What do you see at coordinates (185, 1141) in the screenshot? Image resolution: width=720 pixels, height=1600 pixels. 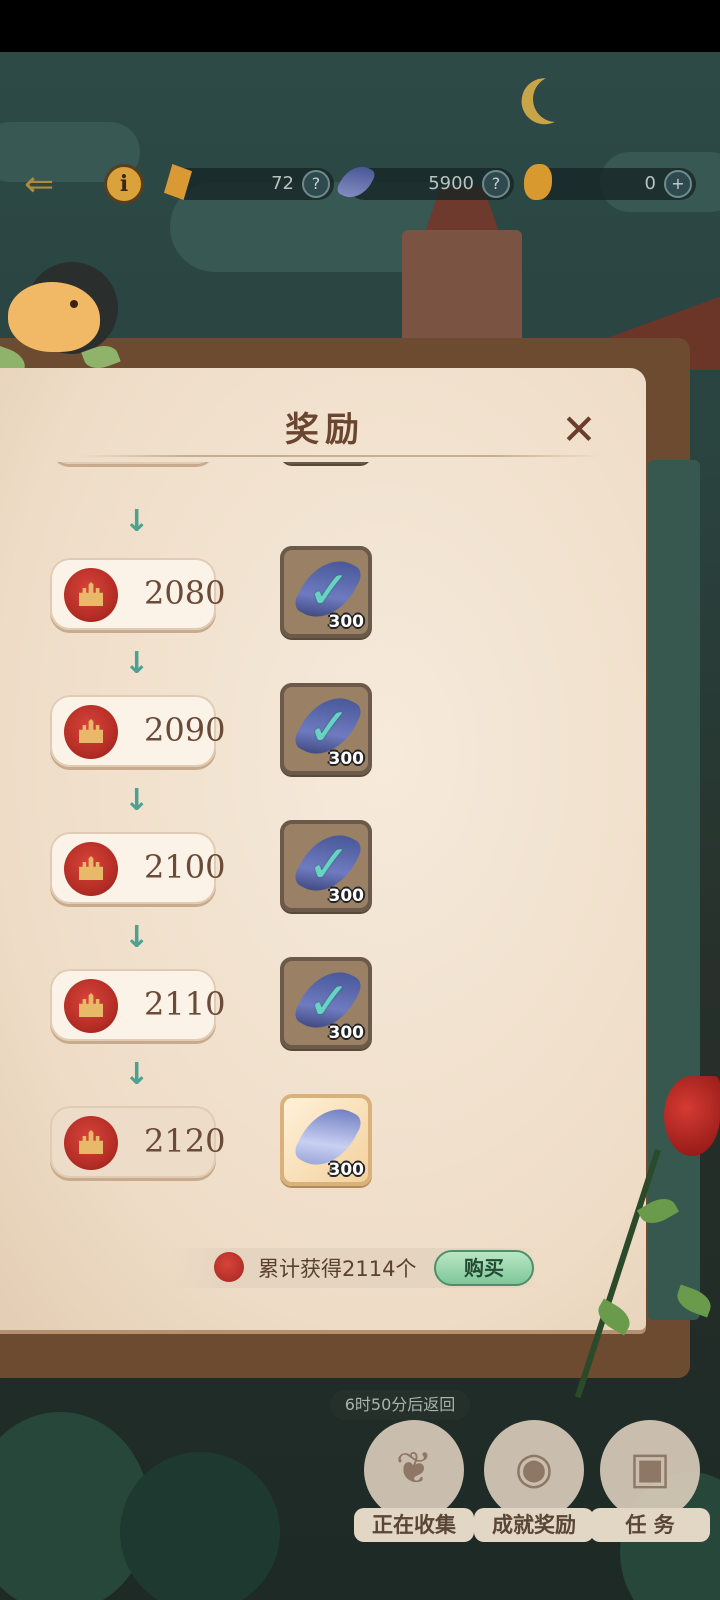 I see `threshold-value: 2120` at bounding box center [185, 1141].